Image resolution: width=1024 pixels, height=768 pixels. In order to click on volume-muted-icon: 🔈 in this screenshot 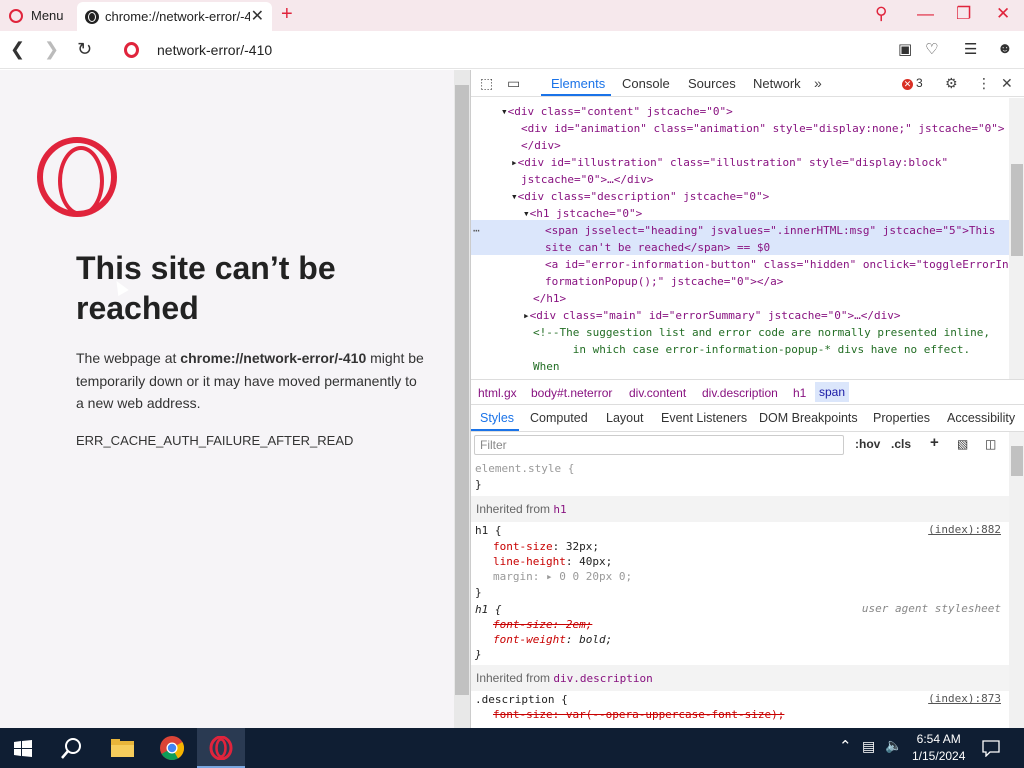, I will do `click(893, 745)`.